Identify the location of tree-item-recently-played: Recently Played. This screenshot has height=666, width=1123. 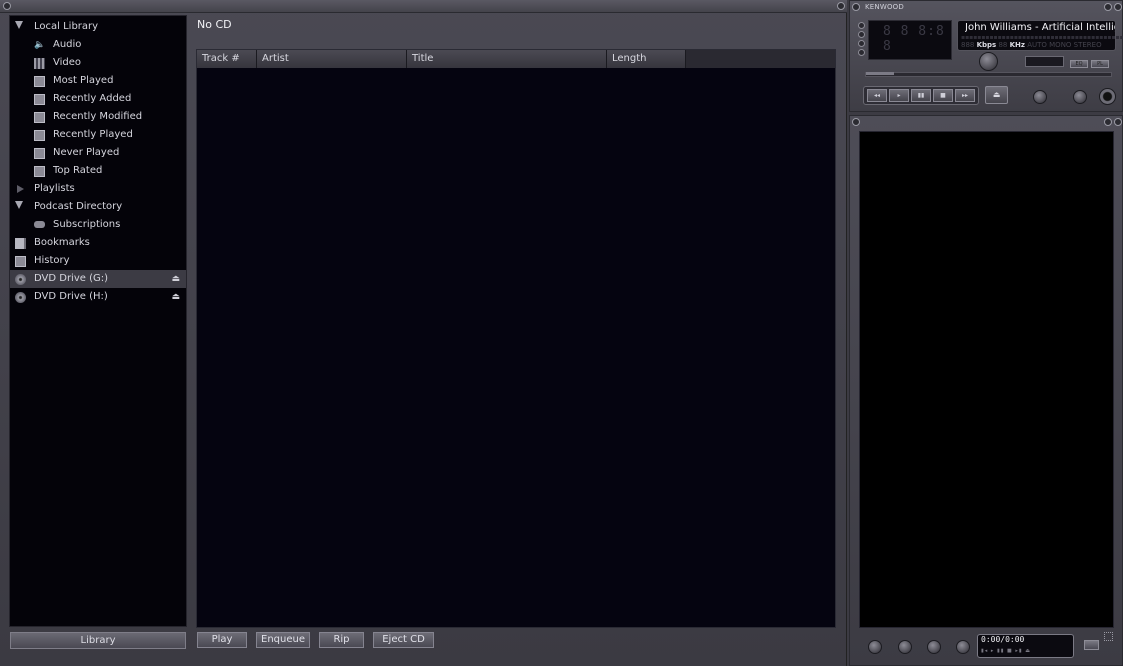
(98, 135).